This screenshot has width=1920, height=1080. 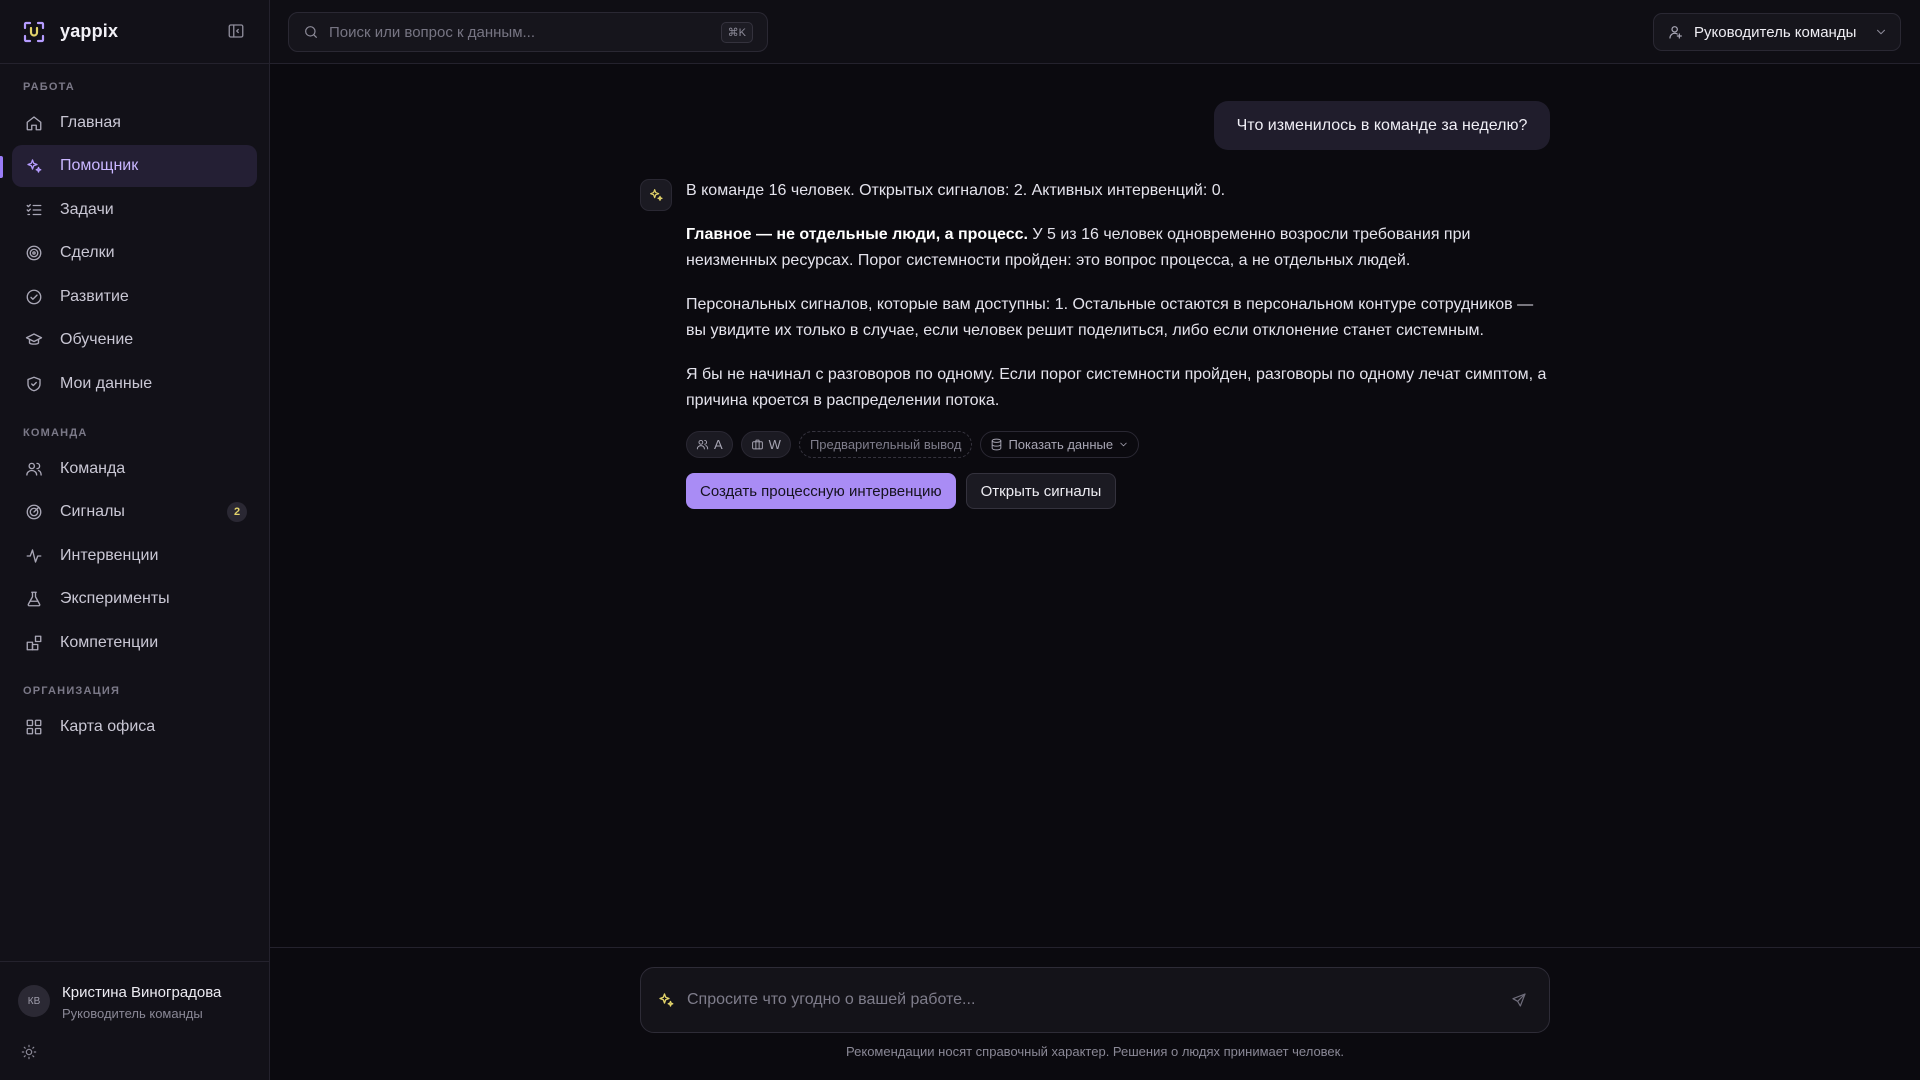 I want to click on search-shortcut: ⌘K, so click(x=736, y=32).